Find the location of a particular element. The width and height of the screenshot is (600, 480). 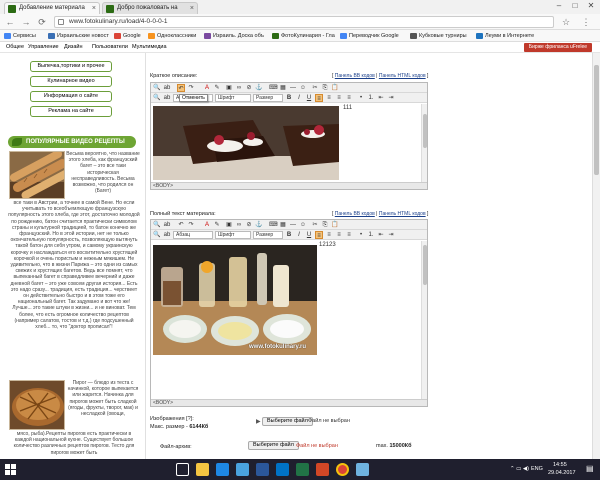

smiley-icon: ☺ is located at coordinates (303, 225).